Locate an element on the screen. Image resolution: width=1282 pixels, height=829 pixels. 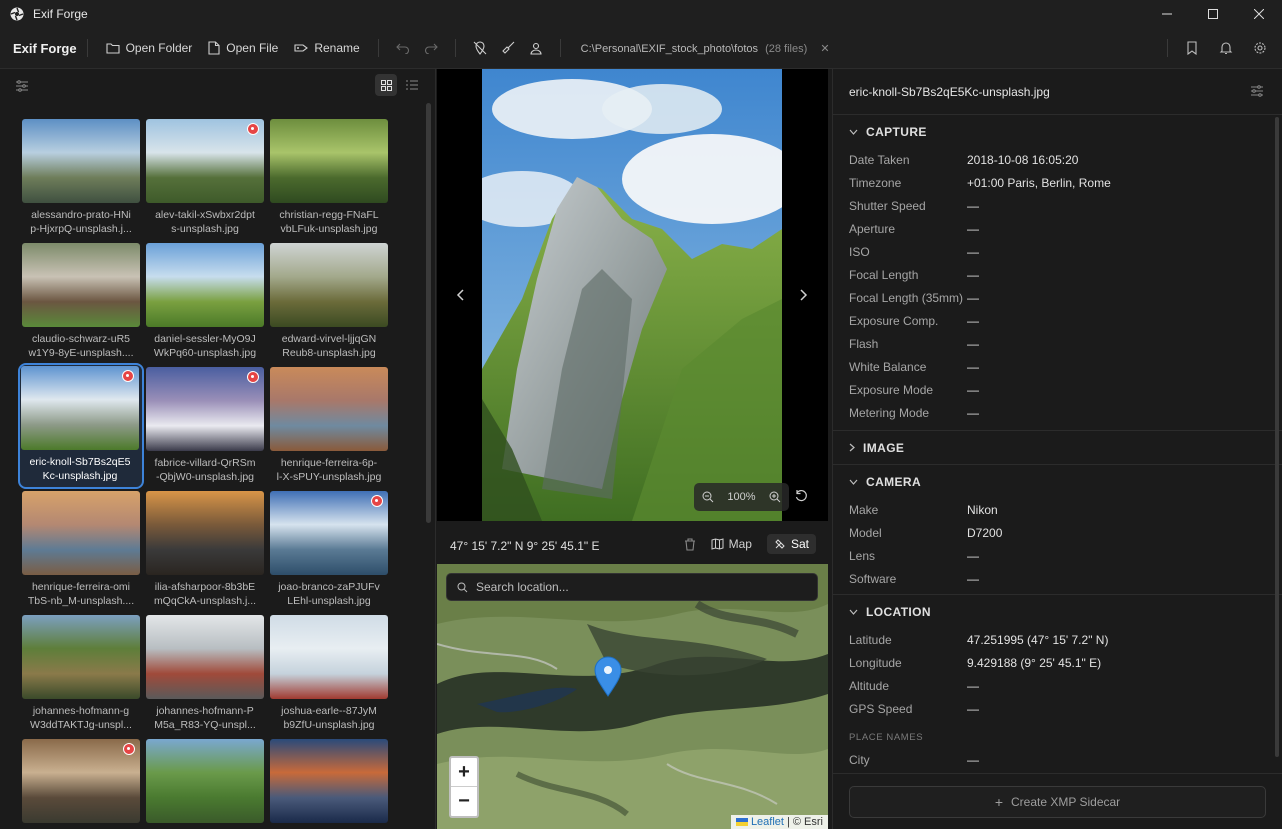
close-window-button is located at coordinates (1259, 14).